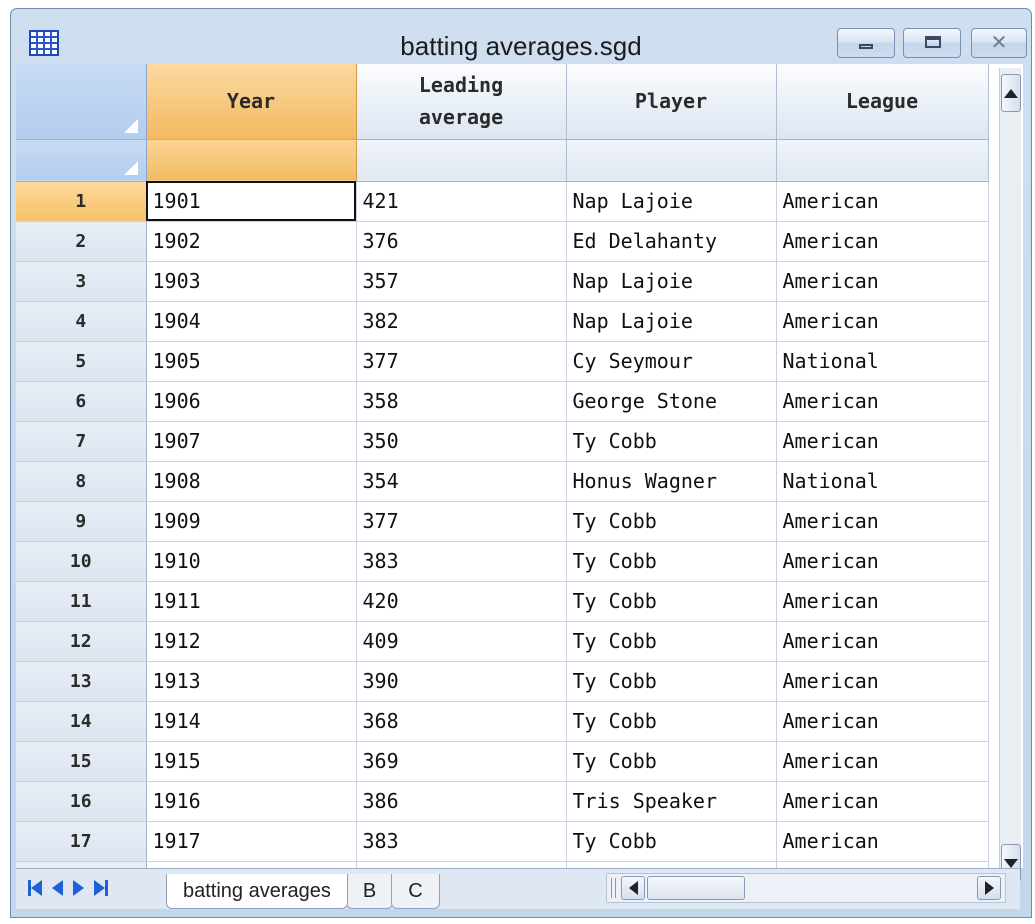 Image resolution: width=1035 pixels, height=924 pixels. Describe the element at coordinates (461, 641) in the screenshot. I see `cell-leading-average: 409` at that location.